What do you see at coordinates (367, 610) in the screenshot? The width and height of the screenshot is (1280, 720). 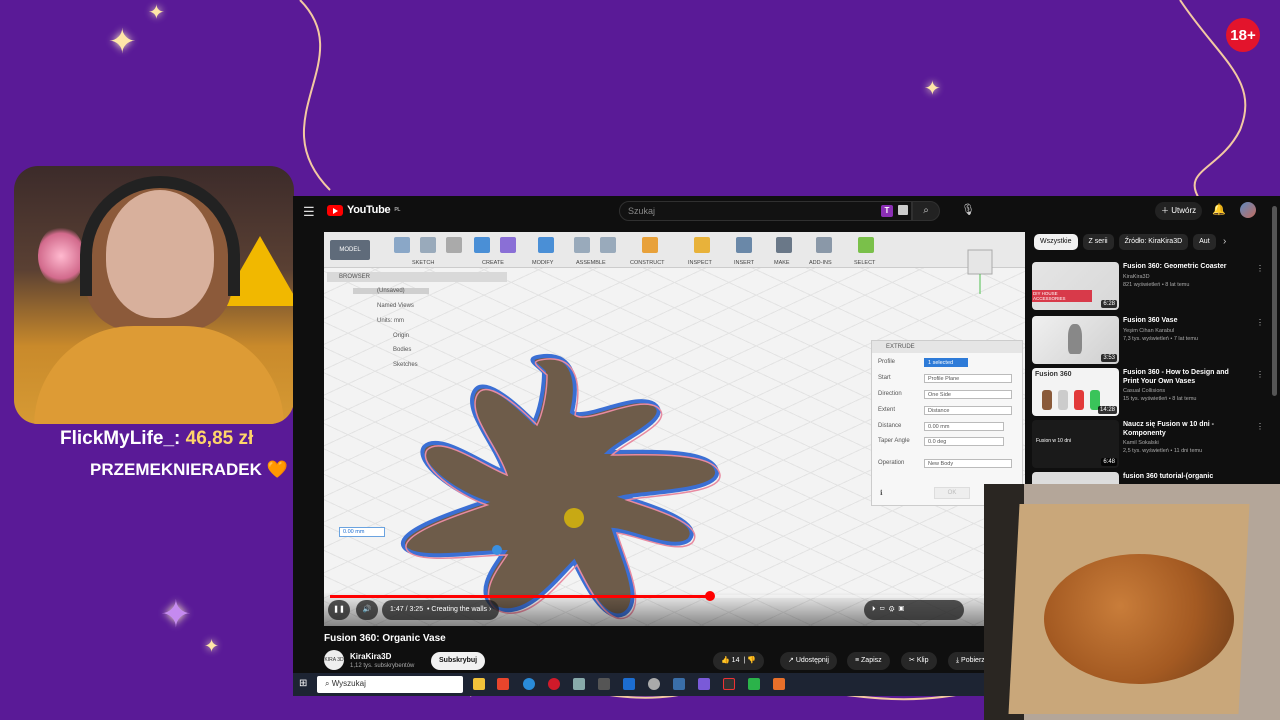 I see `volume-icon: 🔊` at bounding box center [367, 610].